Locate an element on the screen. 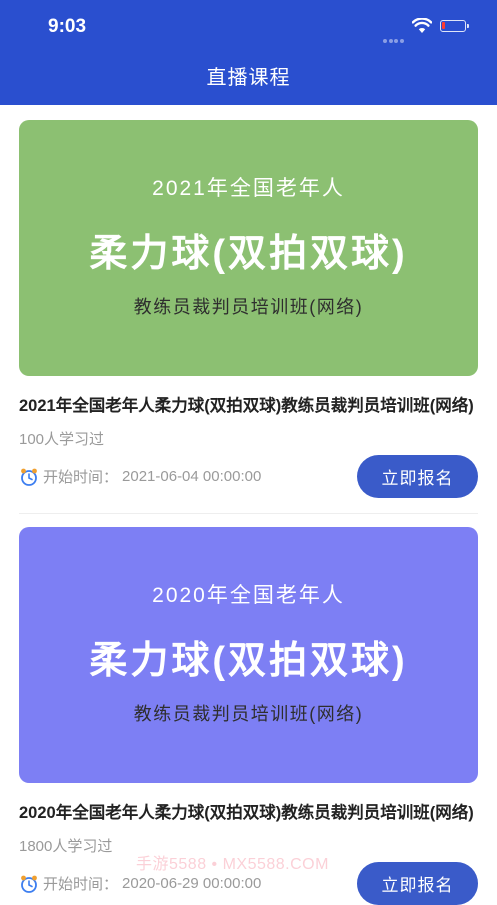  status-time: 9:03 is located at coordinates (67, 26).